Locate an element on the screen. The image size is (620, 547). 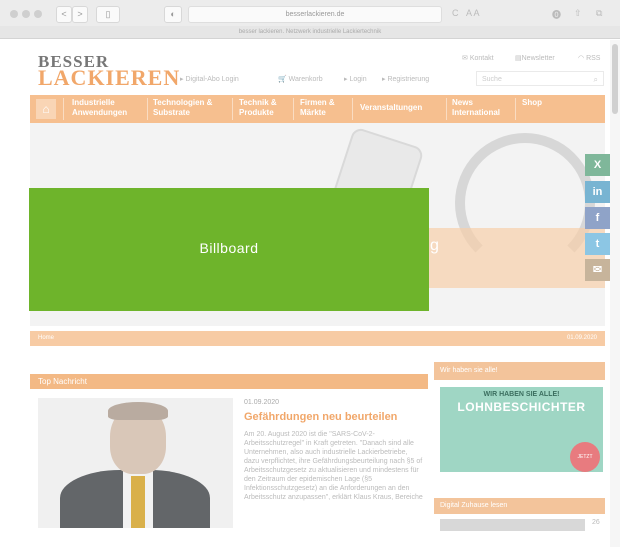
address-bar: besserlackieren.de is located at coordinates (315, 14).